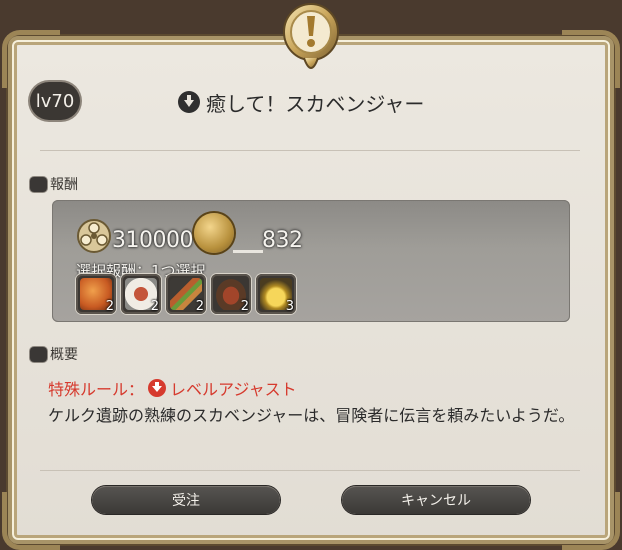  What do you see at coordinates (276, 294) in the screenshot?
I see `reward-item-gold-pouch: 3` at bounding box center [276, 294].